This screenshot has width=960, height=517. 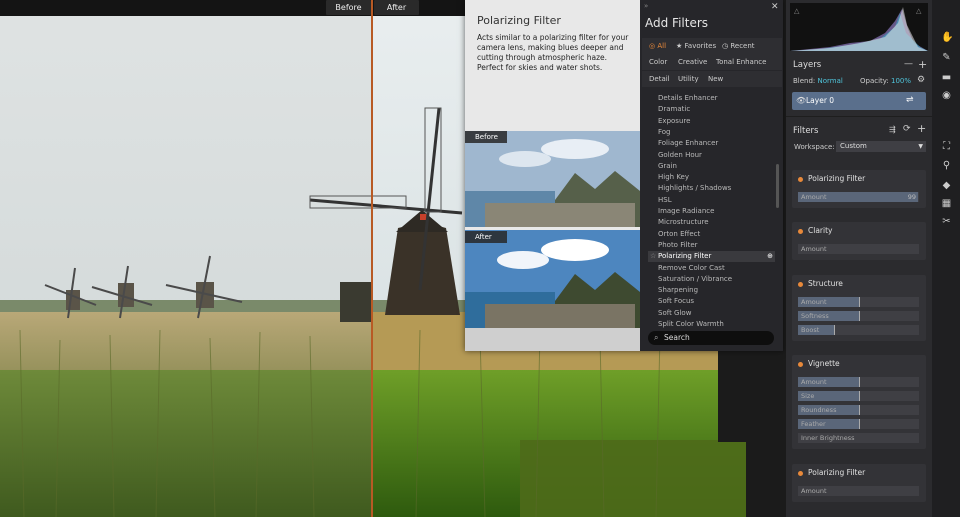 What do you see at coordinates (715, 79) in the screenshot?
I see `tab-new: New` at bounding box center [715, 79].